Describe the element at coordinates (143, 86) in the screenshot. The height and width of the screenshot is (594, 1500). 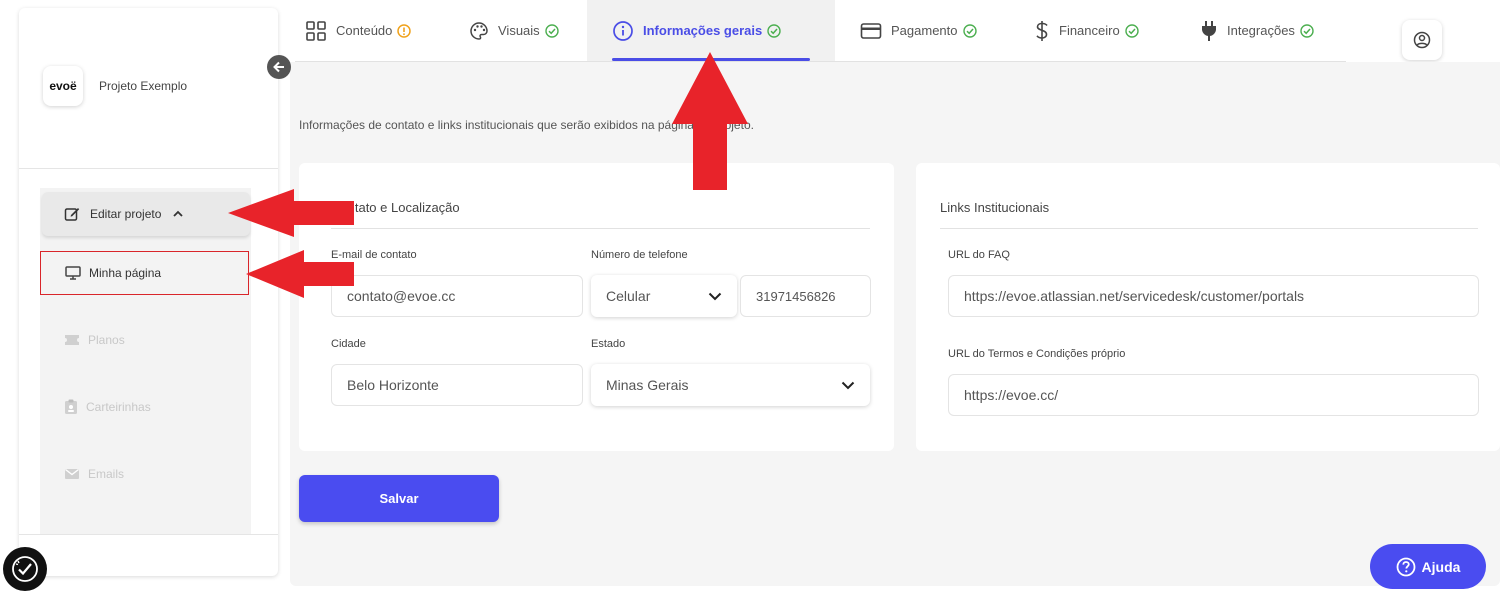
I see `project-name: Projeto Exemplo` at that location.